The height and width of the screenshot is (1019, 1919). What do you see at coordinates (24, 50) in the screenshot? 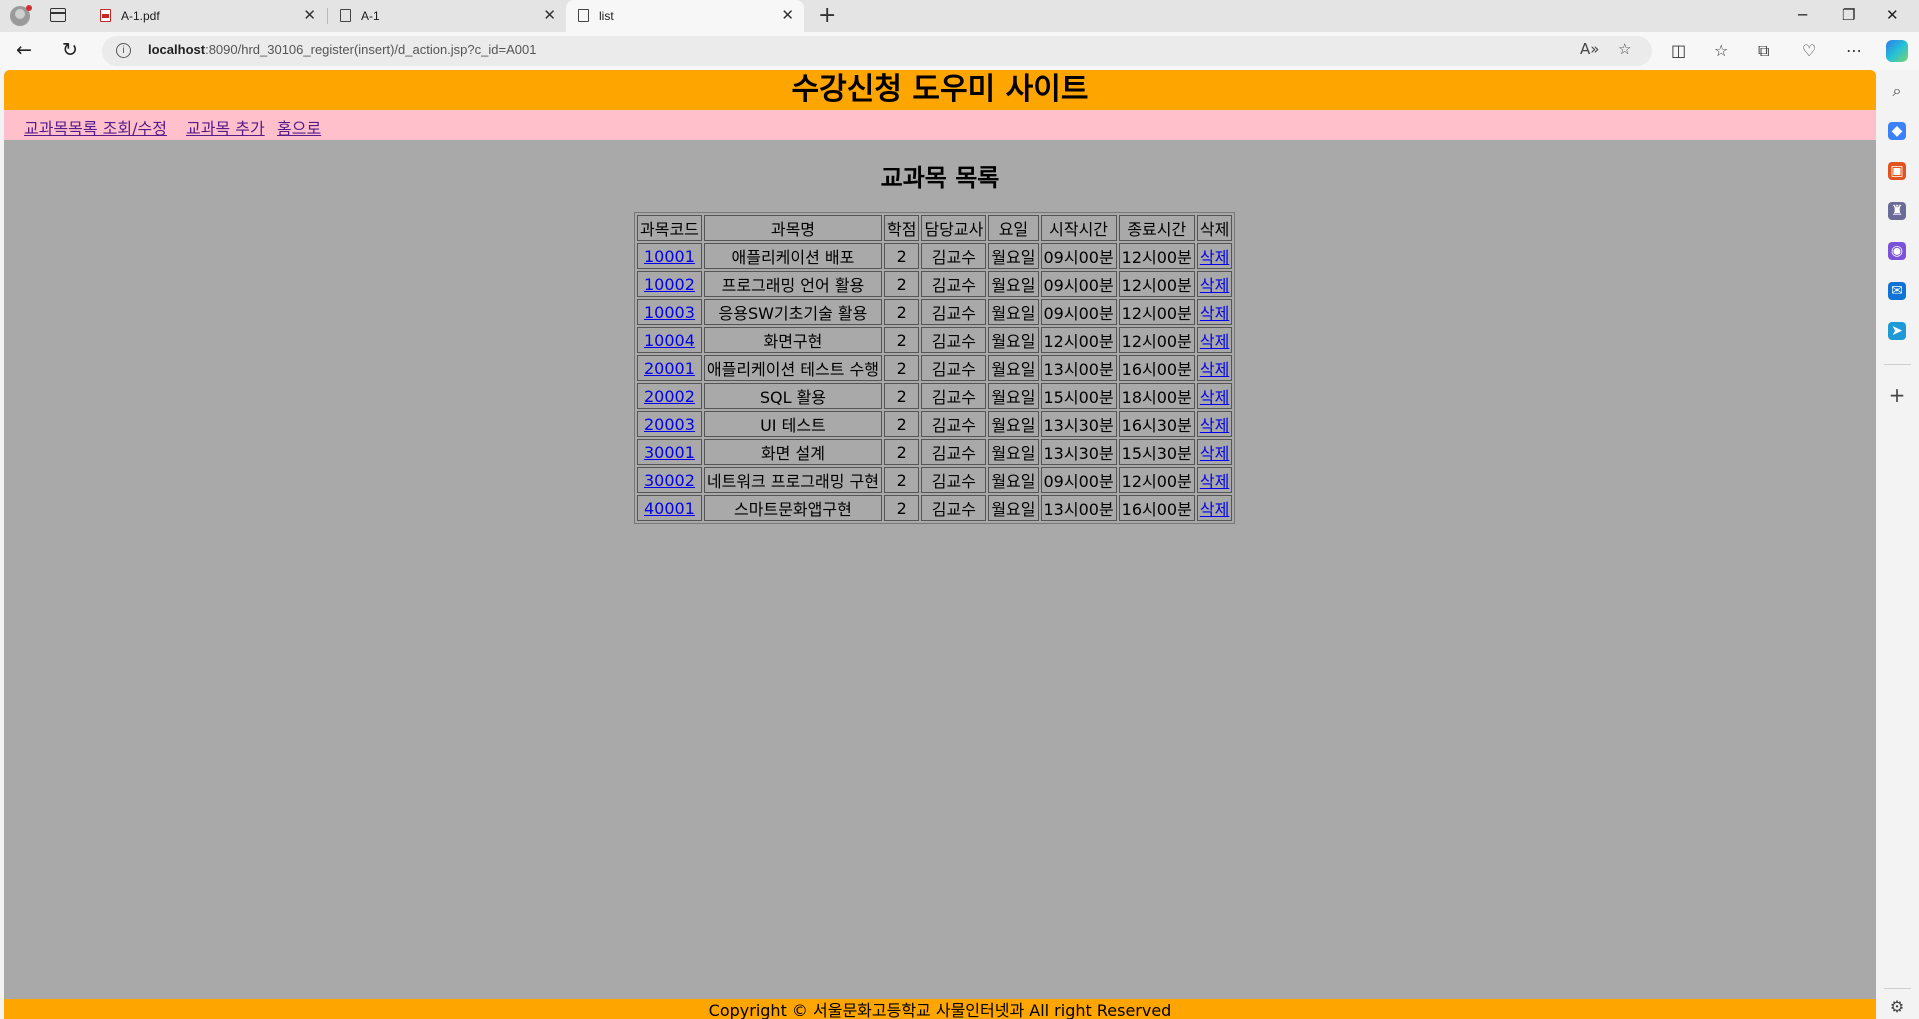
I see `back-icon: ←` at bounding box center [24, 50].